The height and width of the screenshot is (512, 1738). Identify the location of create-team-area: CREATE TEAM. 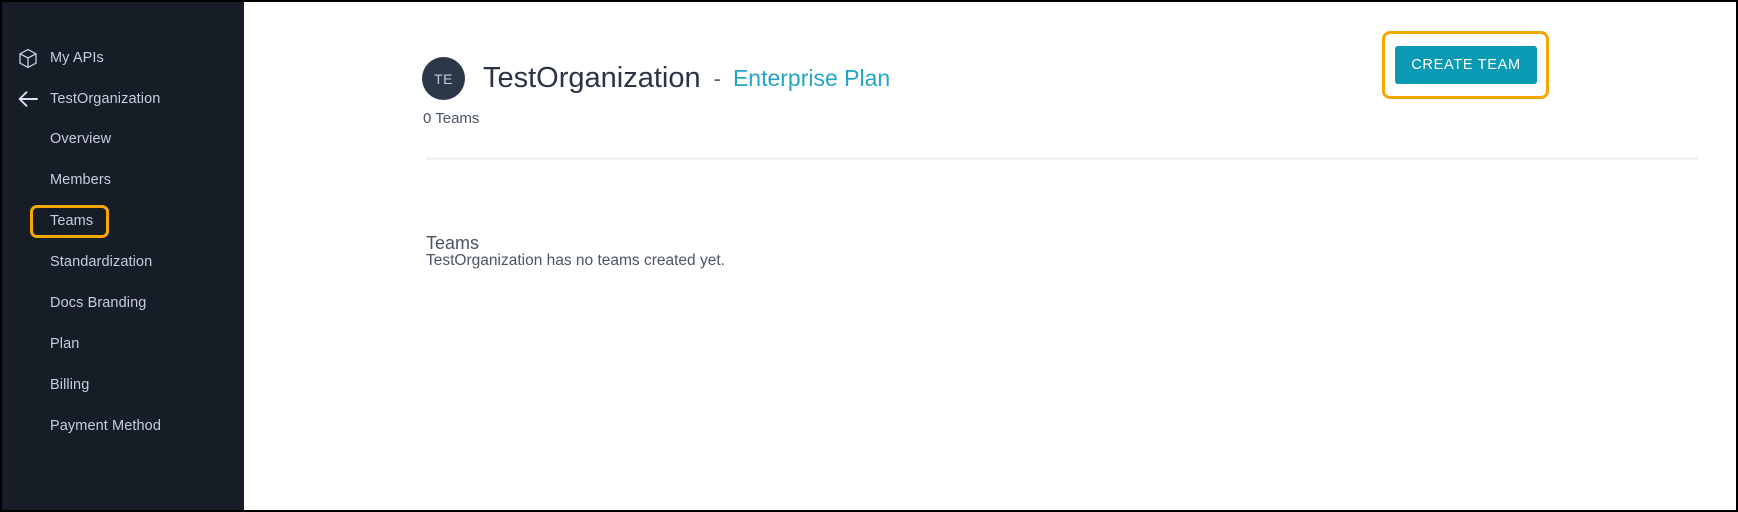
(1465, 65).